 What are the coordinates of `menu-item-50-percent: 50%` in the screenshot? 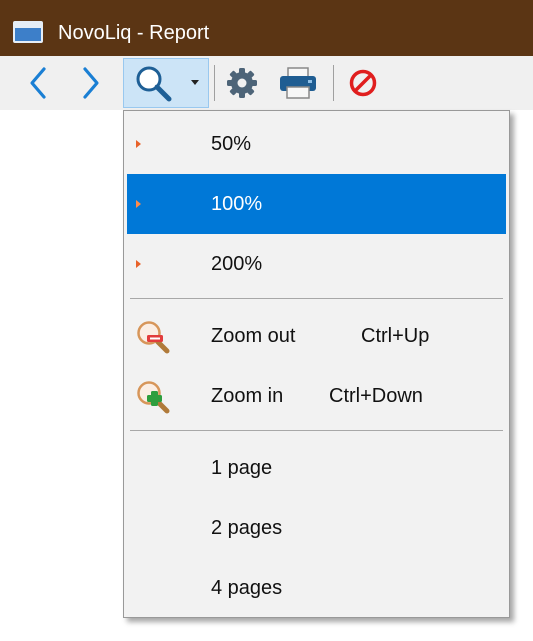 It's located at (316, 144).